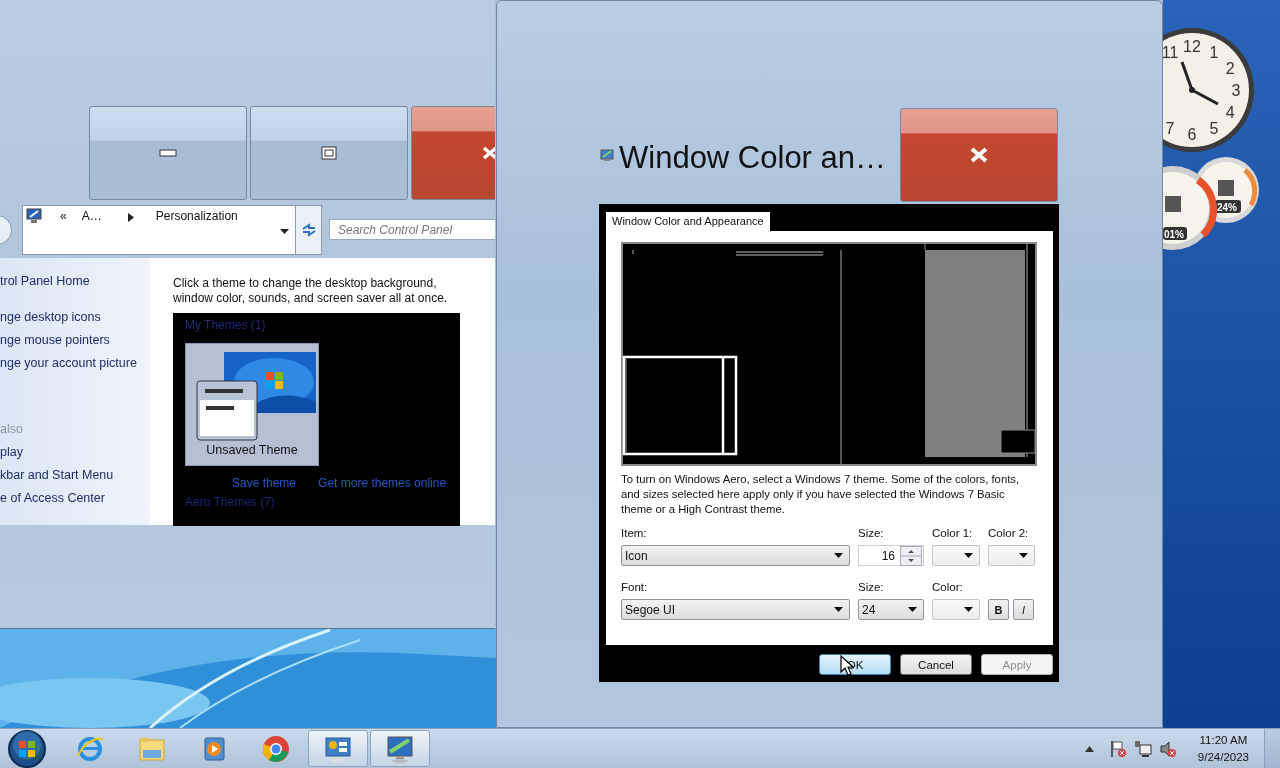 The height and width of the screenshot is (768, 1280). I want to click on sidebar-link: nge your account picture, so click(75, 363).